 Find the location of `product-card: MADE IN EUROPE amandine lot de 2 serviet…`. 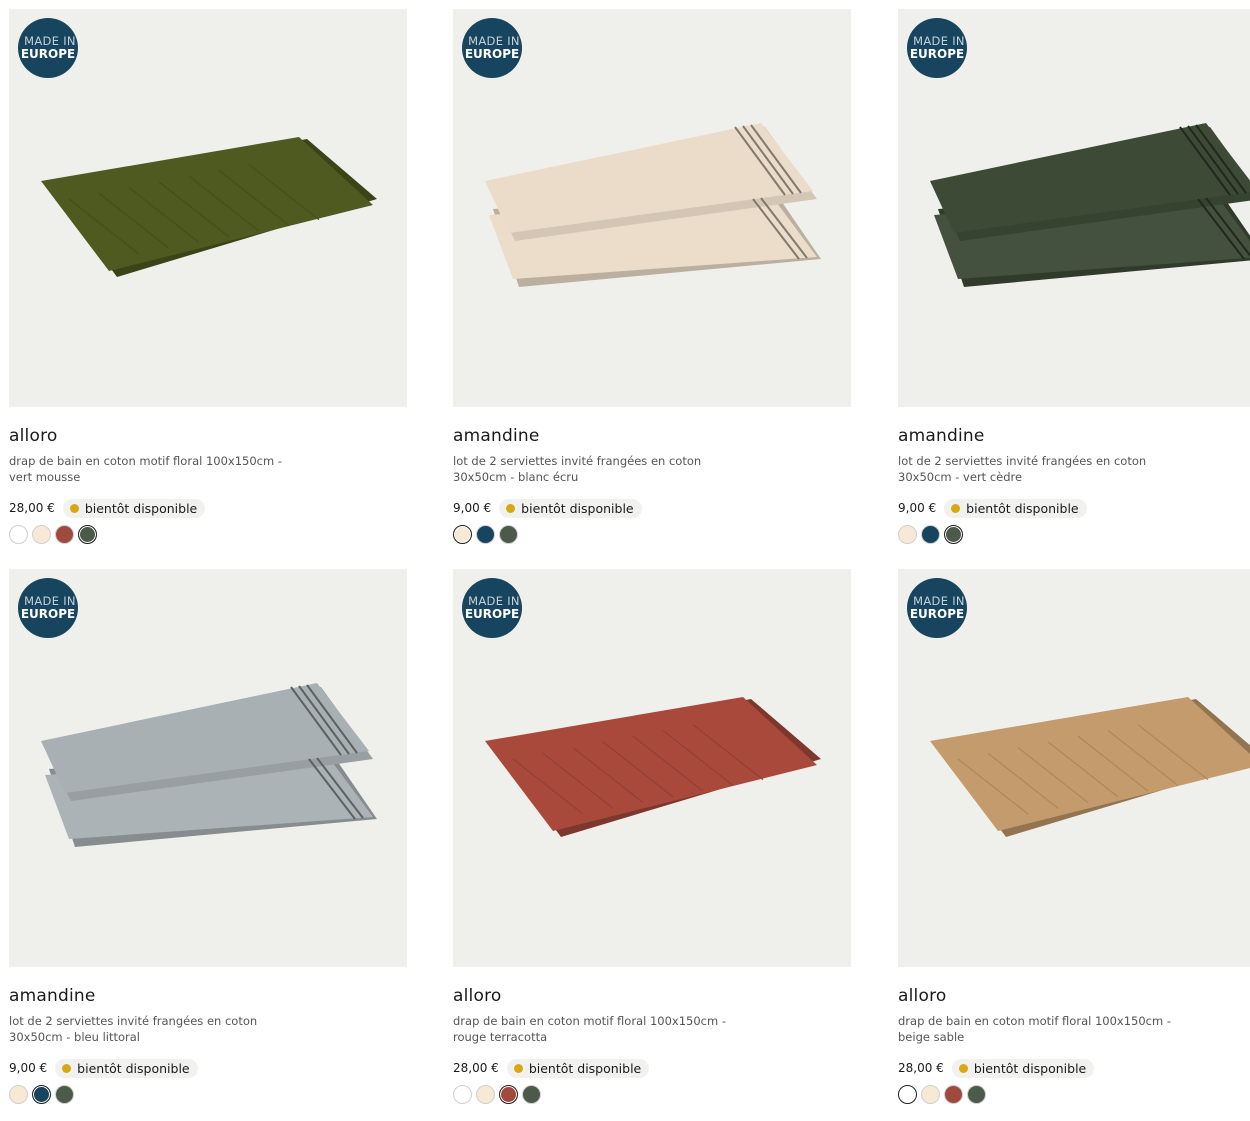

product-card: MADE IN EUROPE amandine lot de 2 serviet… is located at coordinates (1074, 276).